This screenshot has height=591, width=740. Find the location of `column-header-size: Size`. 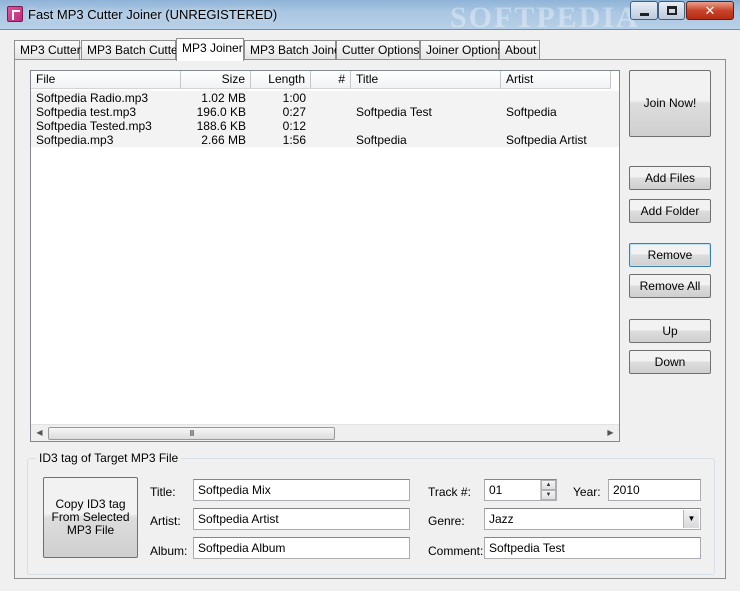

column-header-size: Size is located at coordinates (216, 80).